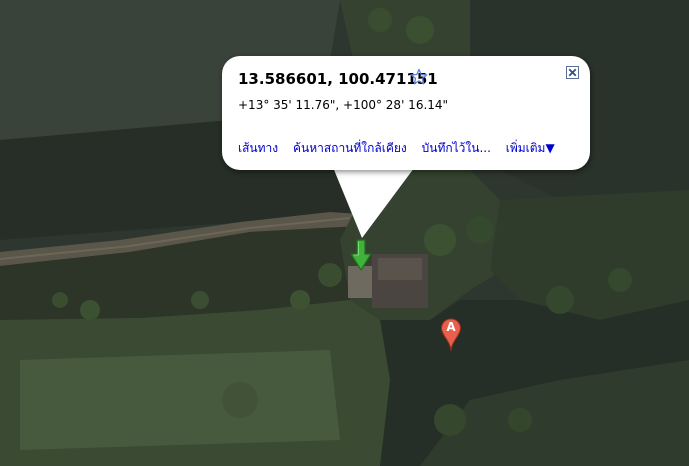 The image size is (689, 466). What do you see at coordinates (258, 148) in the screenshot?
I see `directions-link: เส้นทาง` at bounding box center [258, 148].